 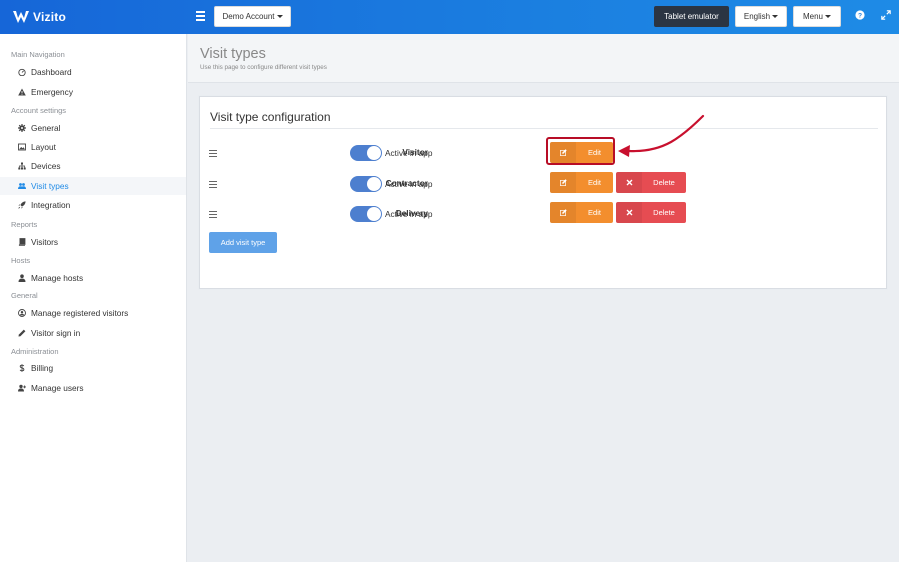 I want to click on sidebar-section-main-navigation: Main Navigation, so click(x=38, y=54).